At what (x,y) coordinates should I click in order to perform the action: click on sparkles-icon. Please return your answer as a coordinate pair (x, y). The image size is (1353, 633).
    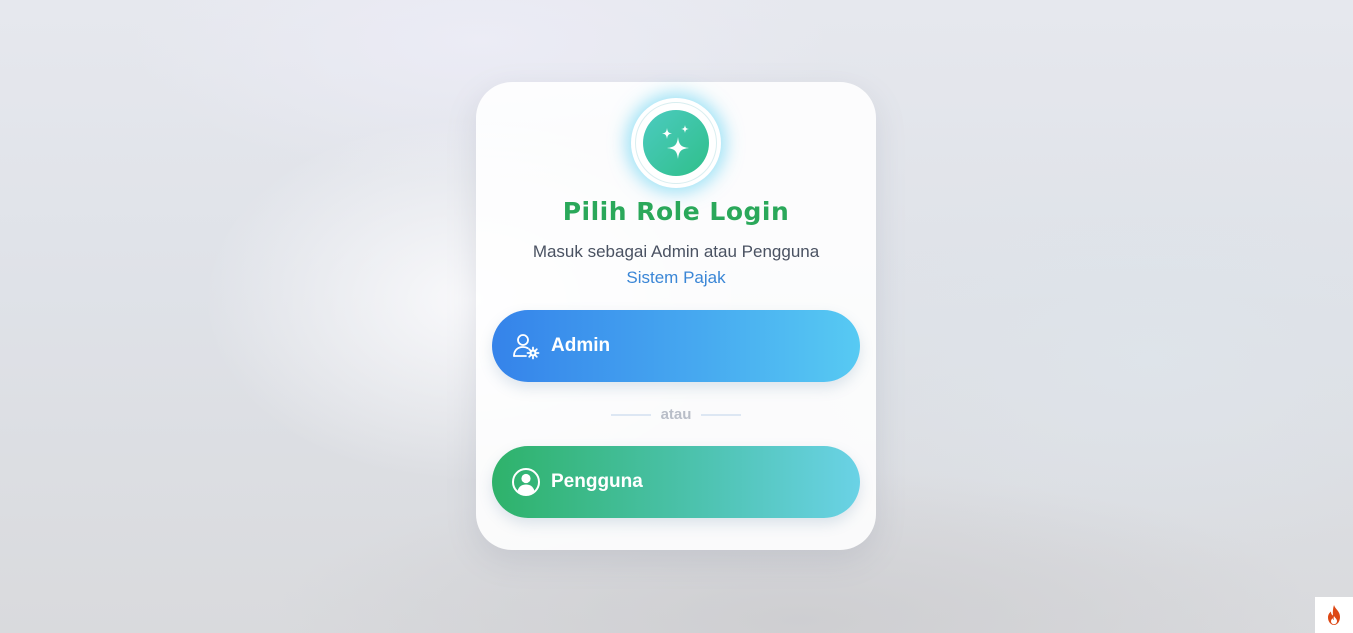
    Looking at the image, I should click on (675, 142).